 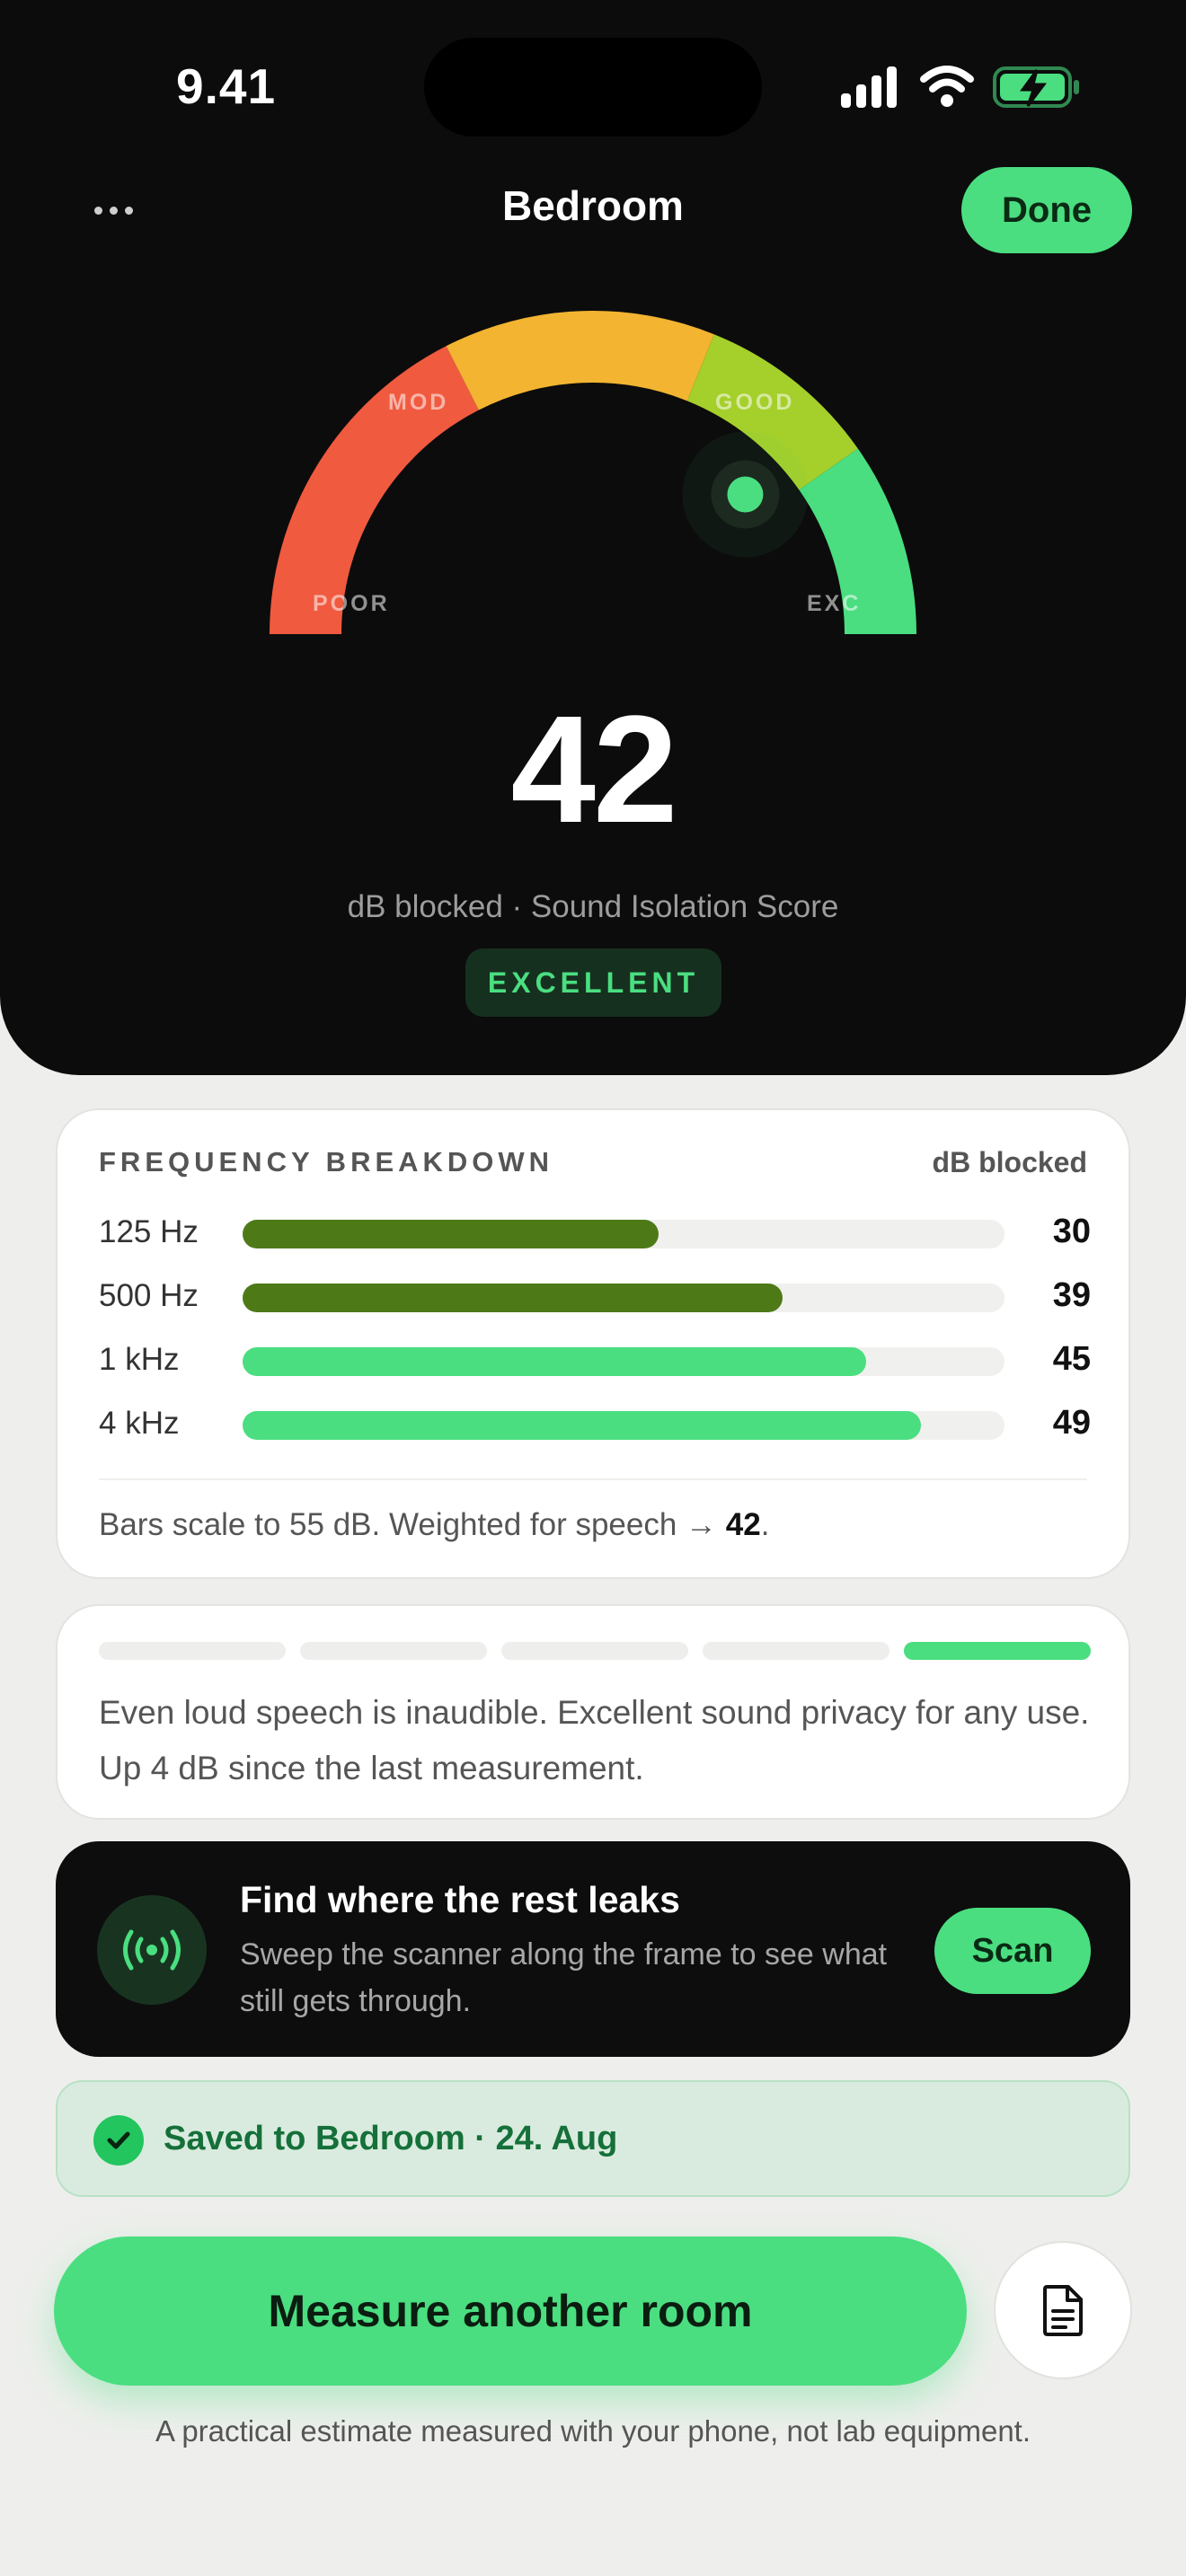 I want to click on measure-another-room-button: Measure another room, so click(x=510, y=2311).